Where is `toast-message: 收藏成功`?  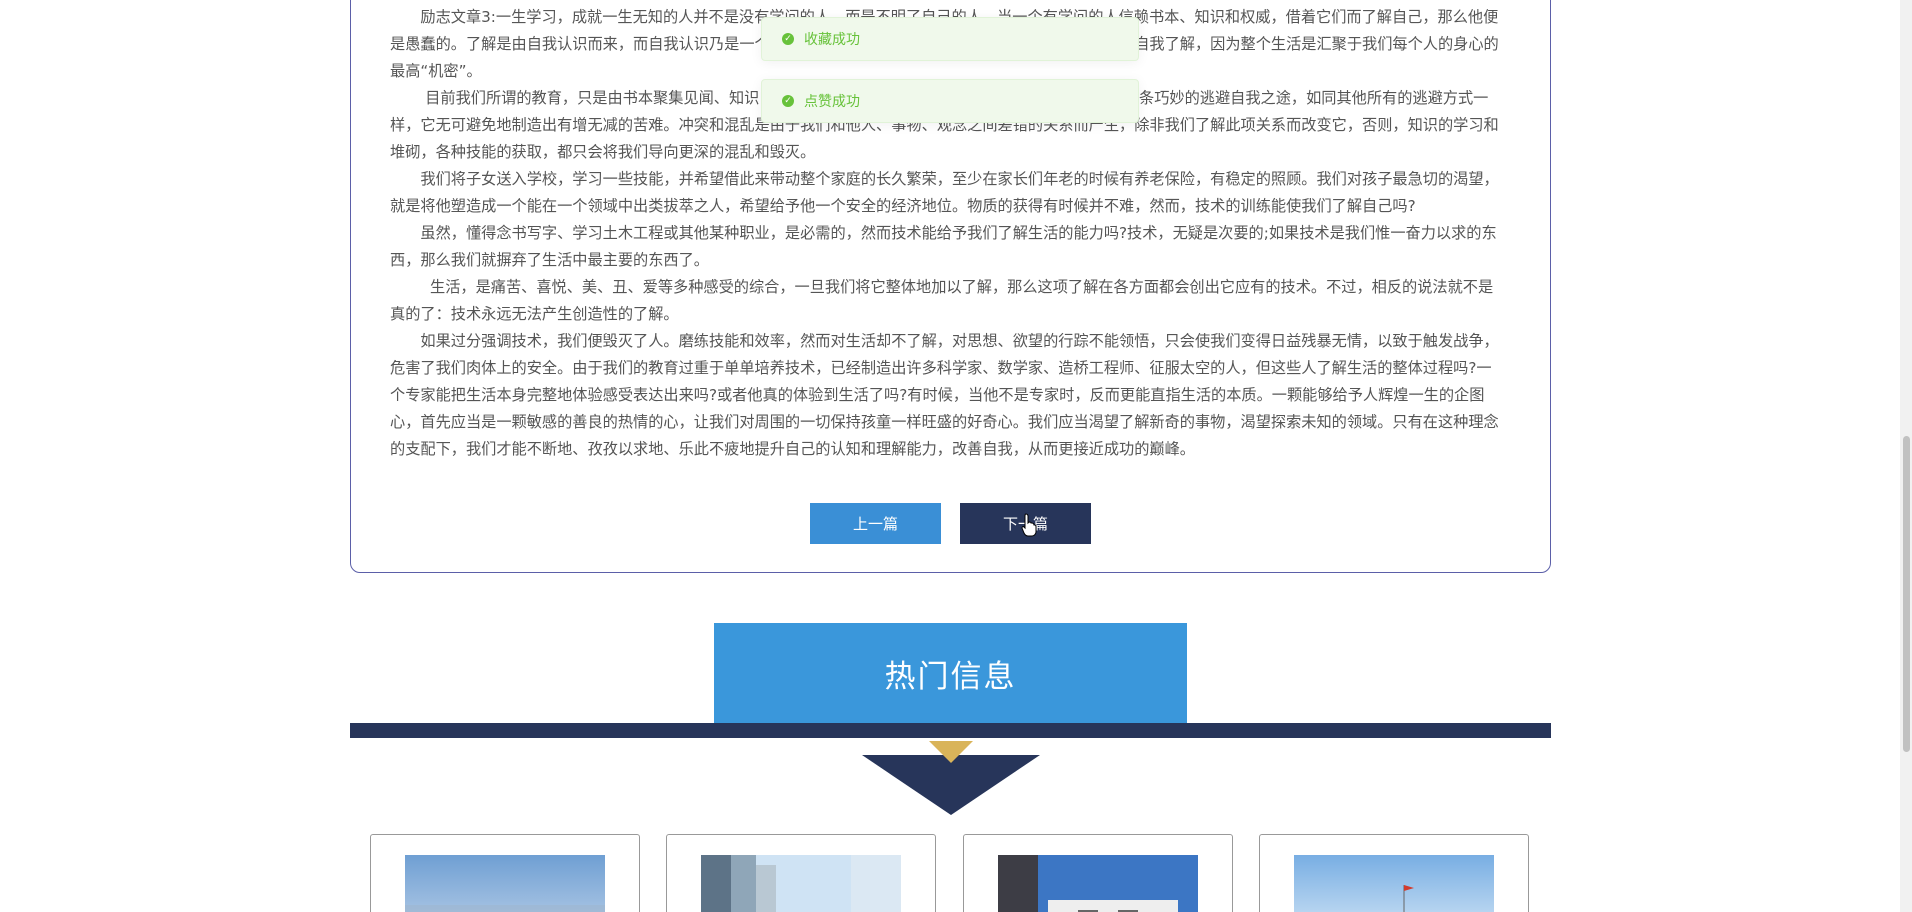 toast-message: 收藏成功 is located at coordinates (832, 40).